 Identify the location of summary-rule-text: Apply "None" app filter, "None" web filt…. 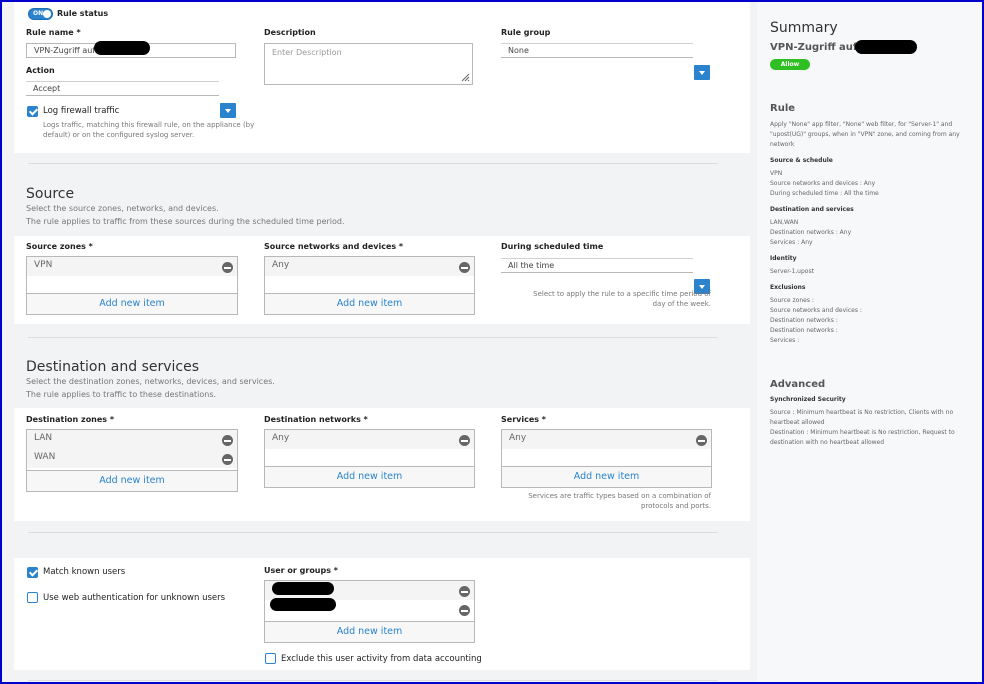
(865, 134).